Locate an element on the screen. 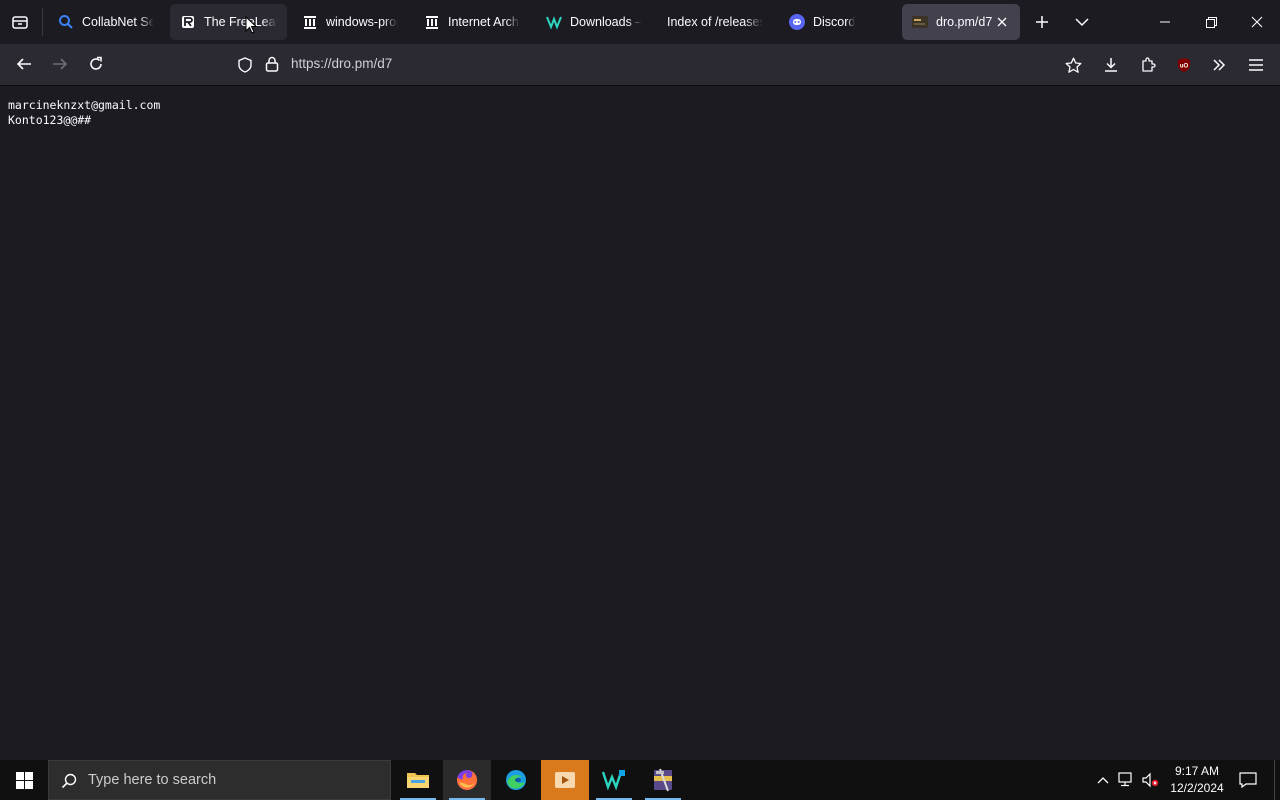  forward-button is located at coordinates (60, 64).